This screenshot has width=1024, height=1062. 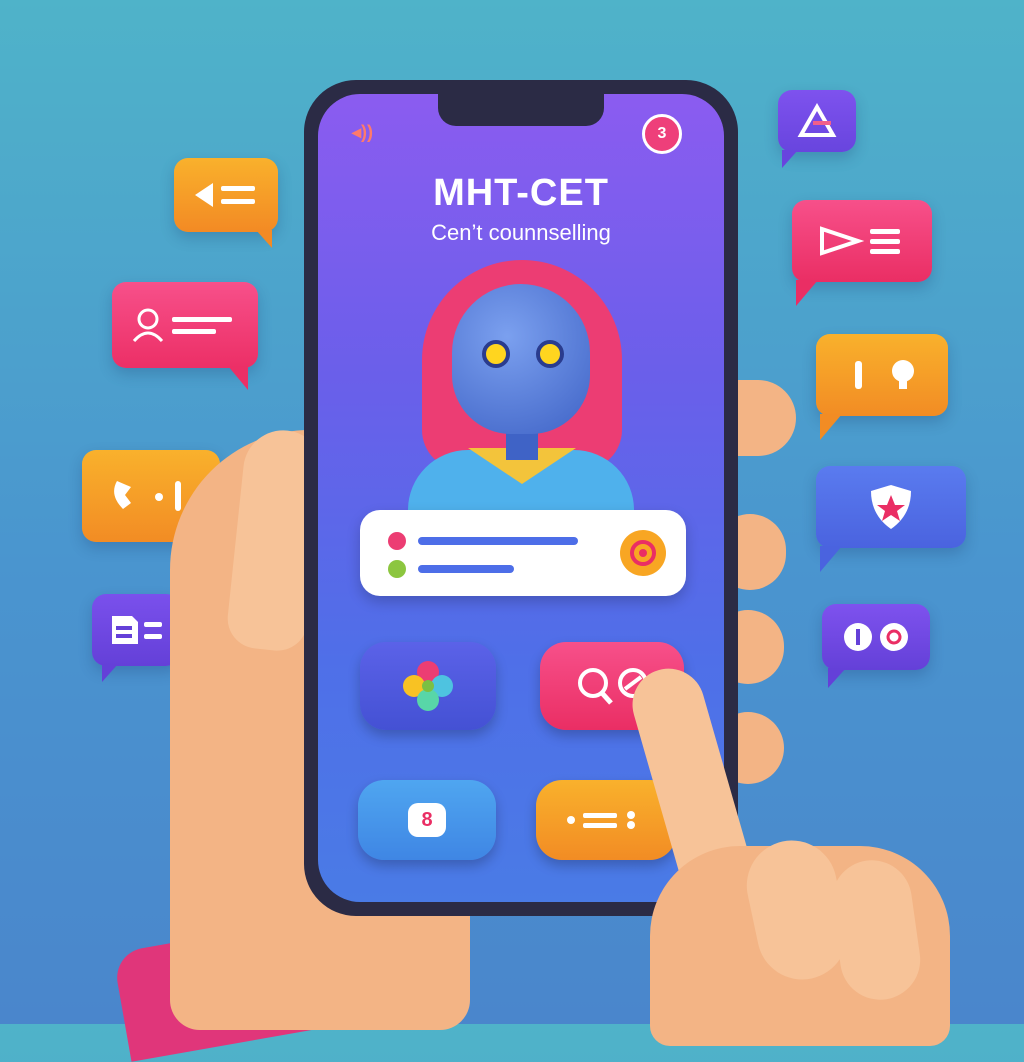 I want to click on list-button, so click(x=606, y=820).